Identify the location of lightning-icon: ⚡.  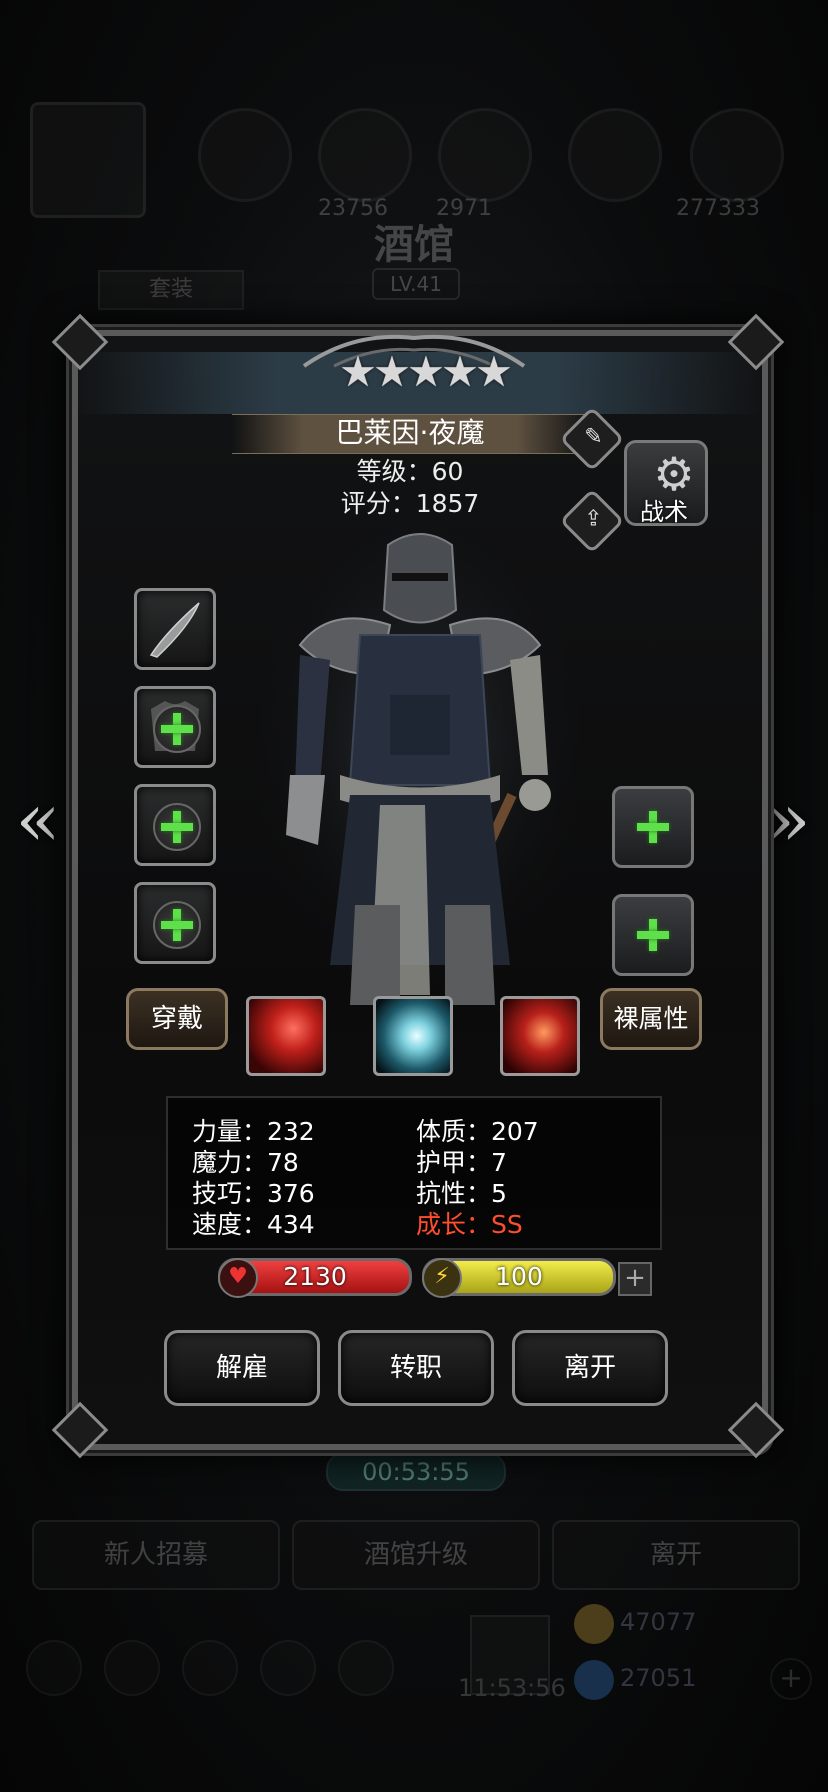
(442, 1278).